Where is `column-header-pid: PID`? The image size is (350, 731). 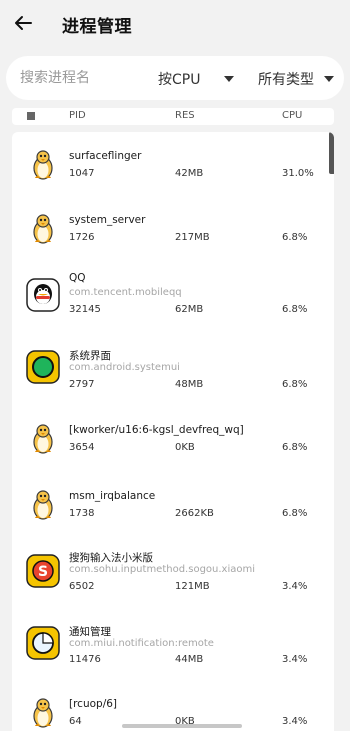
column-header-pid: PID is located at coordinates (77, 115).